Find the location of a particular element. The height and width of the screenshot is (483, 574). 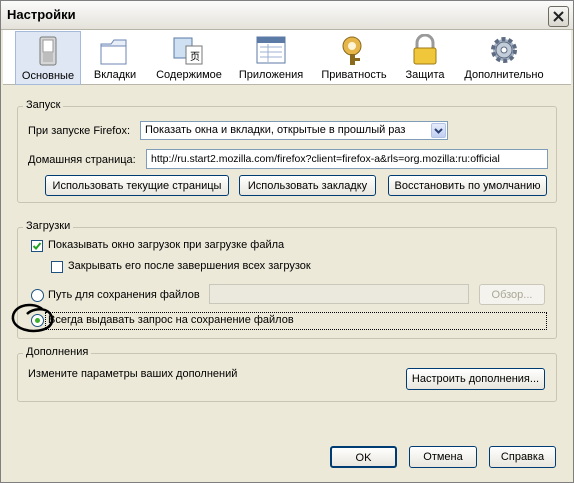

hand-drawn-circle-annotation is located at coordinates (32, 318).